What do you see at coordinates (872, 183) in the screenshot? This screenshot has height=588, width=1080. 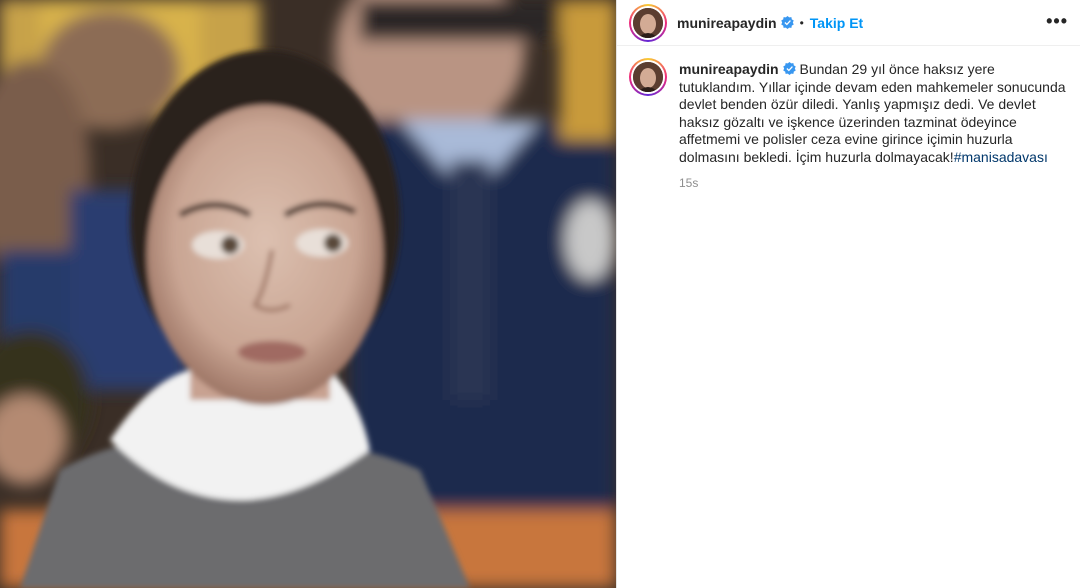 I see `post-timestamp: 15s` at bounding box center [872, 183].